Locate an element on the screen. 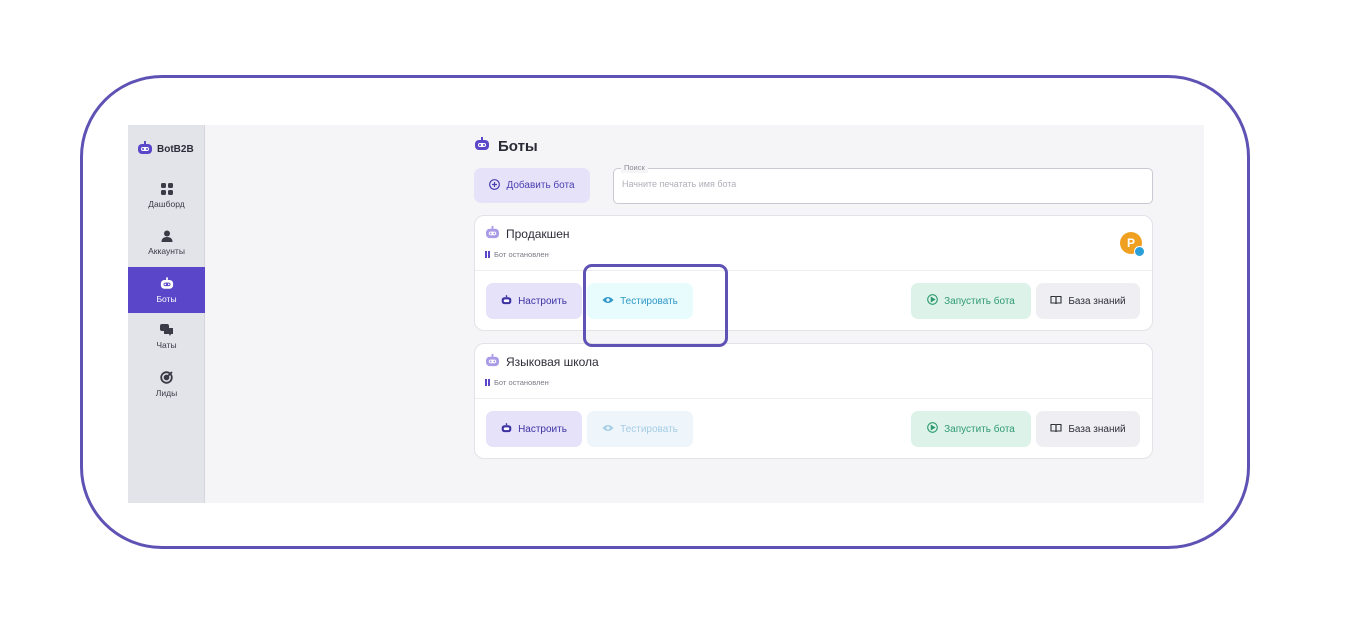 This screenshot has width=1362, height=624. add-bot-label: Добавить бота is located at coordinates (540, 185).